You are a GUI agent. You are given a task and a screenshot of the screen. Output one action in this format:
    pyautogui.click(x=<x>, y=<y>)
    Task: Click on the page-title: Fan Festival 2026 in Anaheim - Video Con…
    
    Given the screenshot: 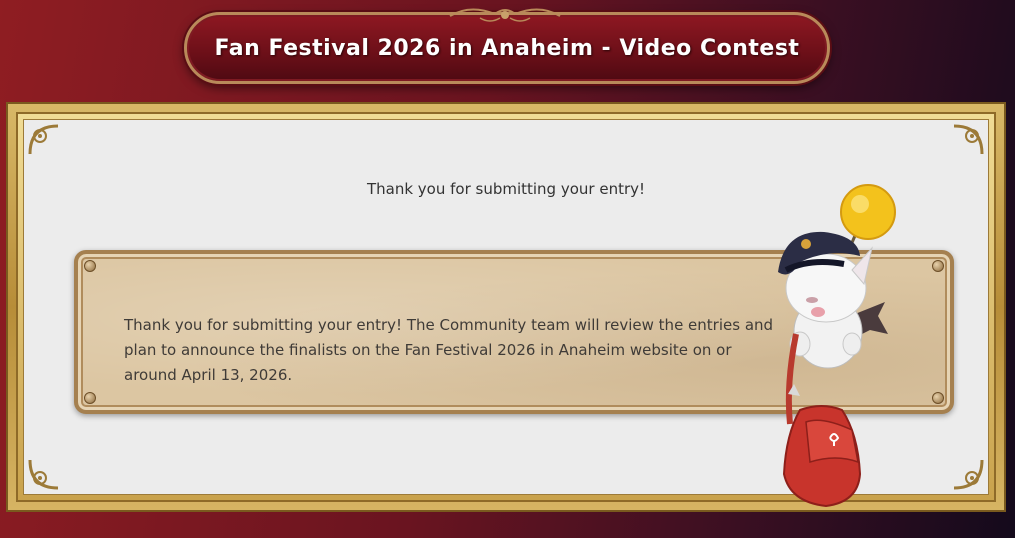 What is the action you would take?
    pyautogui.click(x=507, y=48)
    